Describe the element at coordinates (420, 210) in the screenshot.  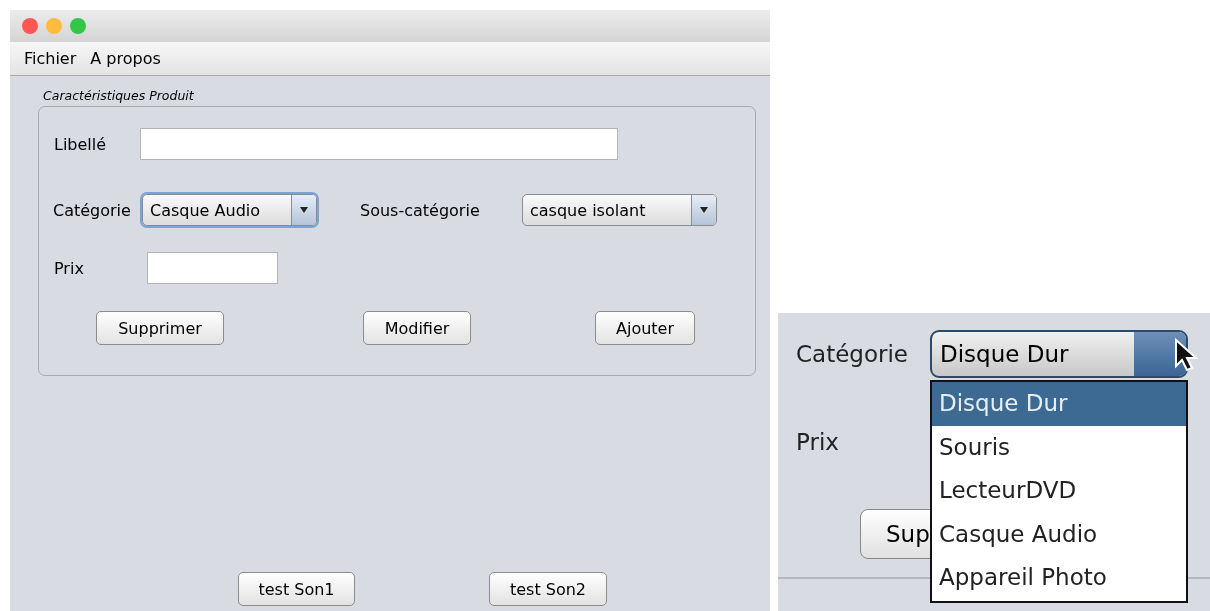
I see `field-label: Sous-catégorie` at that location.